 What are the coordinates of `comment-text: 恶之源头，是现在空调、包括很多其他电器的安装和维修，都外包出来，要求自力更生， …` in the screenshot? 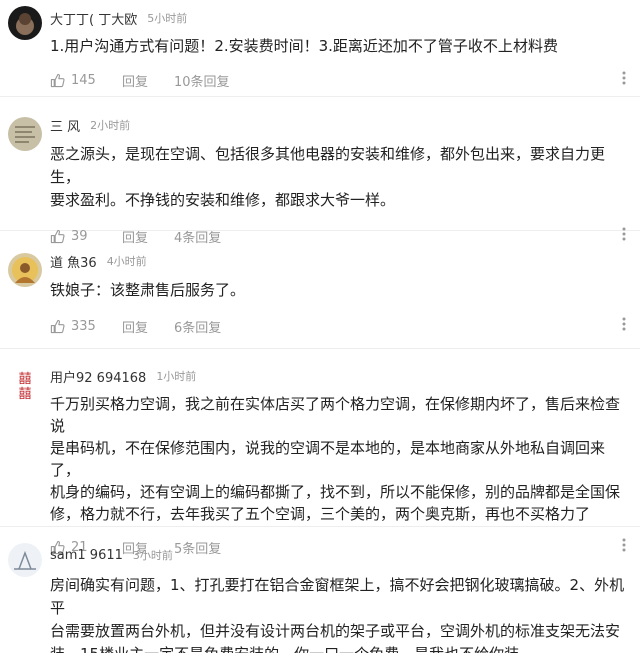 It's located at (328, 177).